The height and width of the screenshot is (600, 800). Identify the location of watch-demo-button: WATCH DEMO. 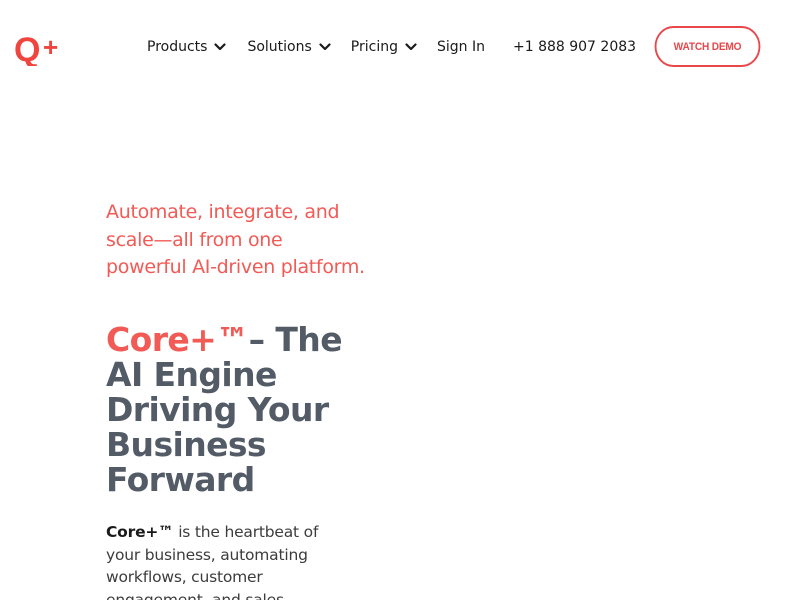
(707, 46).